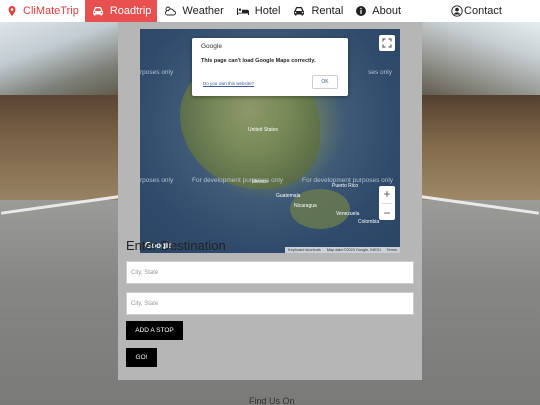  I want to click on enter-destination-heading: Enter Destination, so click(176, 245).